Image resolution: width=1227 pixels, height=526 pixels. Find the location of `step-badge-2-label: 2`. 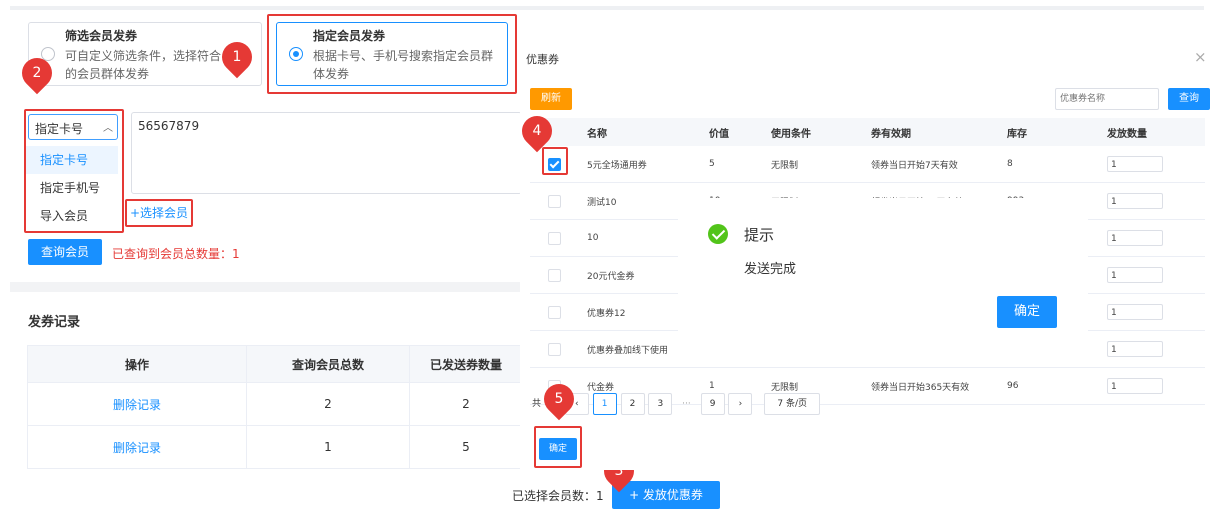

step-badge-2-label: 2 is located at coordinates (37, 73).